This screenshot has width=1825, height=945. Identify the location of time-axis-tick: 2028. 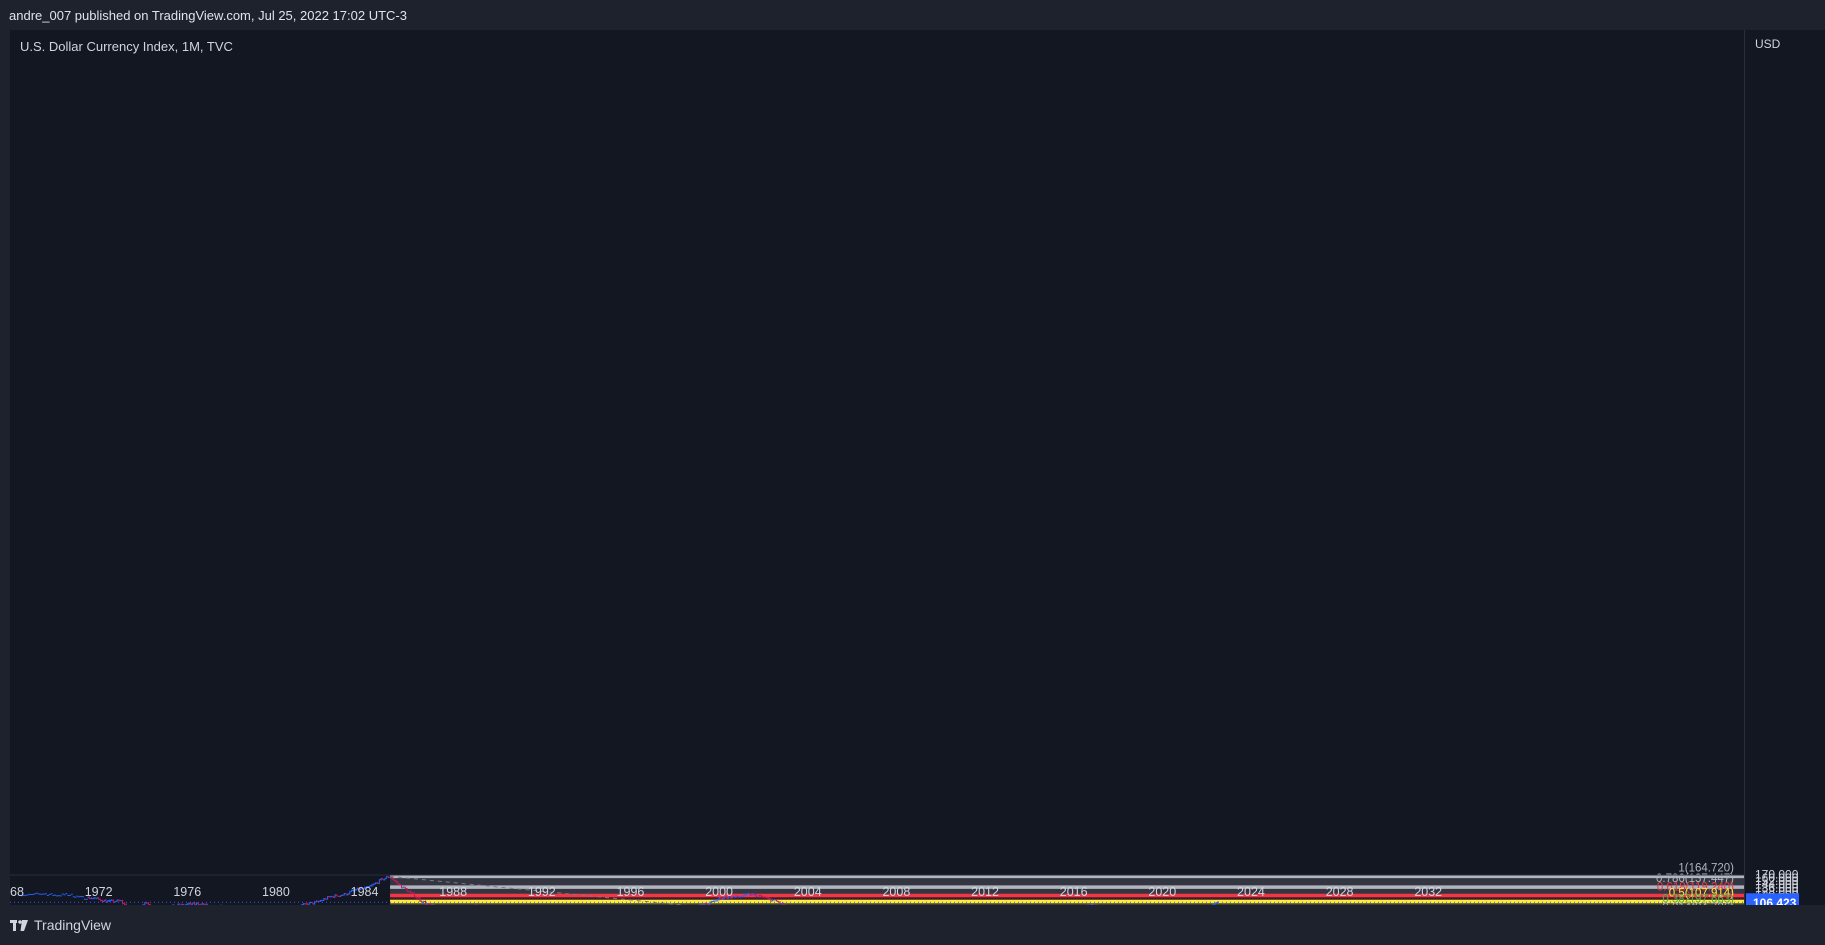
(1340, 892).